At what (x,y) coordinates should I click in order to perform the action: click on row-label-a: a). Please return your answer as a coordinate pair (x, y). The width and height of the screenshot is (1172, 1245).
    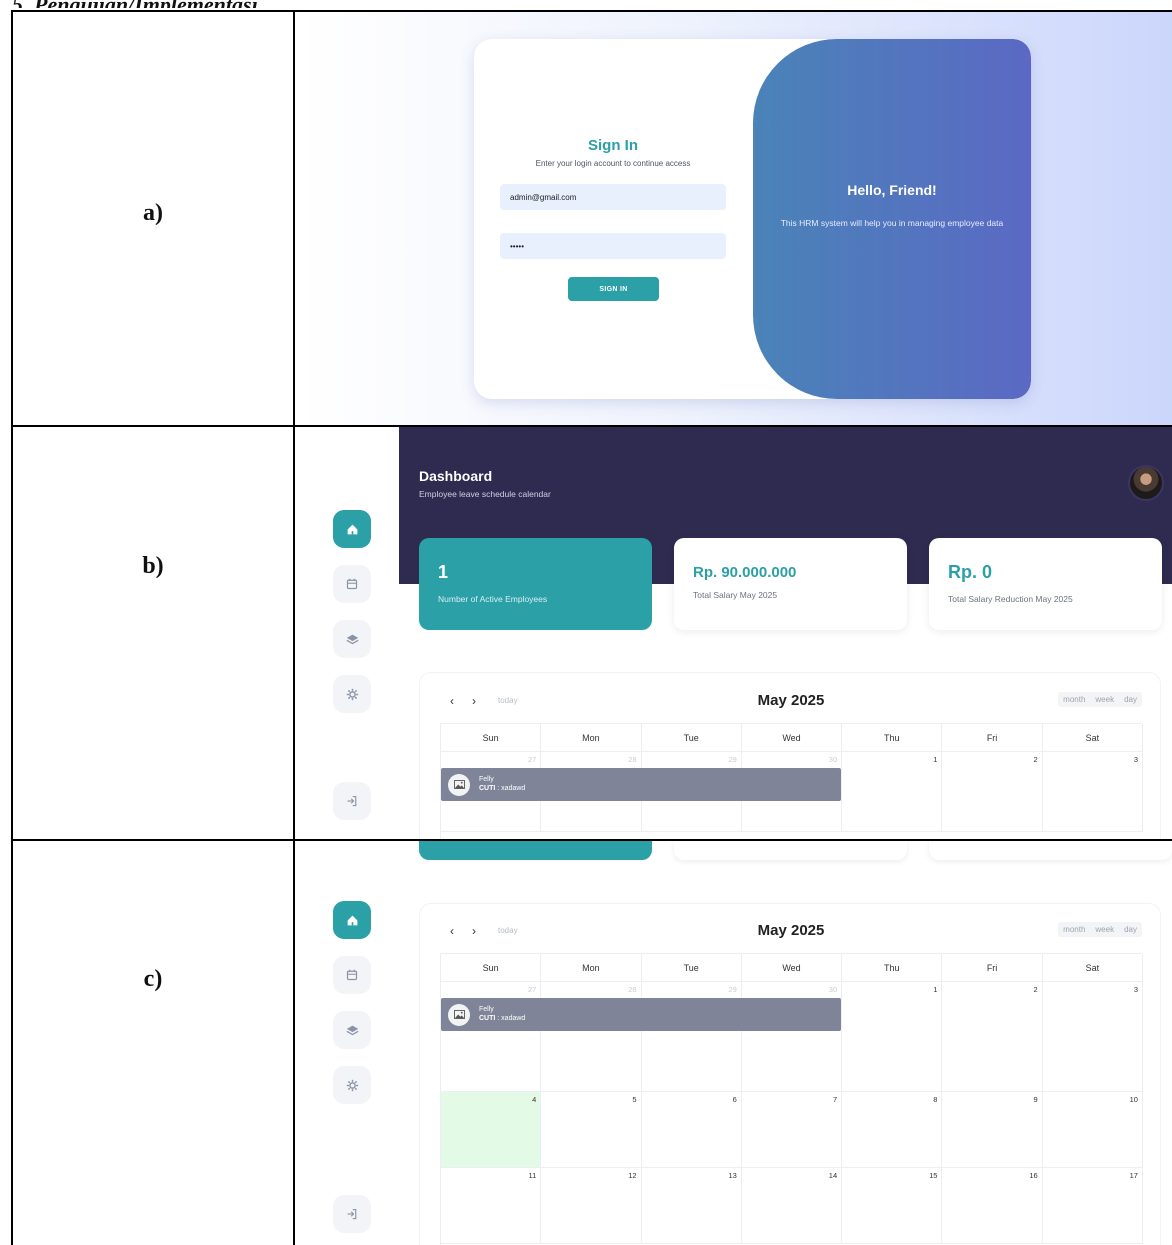
    Looking at the image, I should click on (153, 213).